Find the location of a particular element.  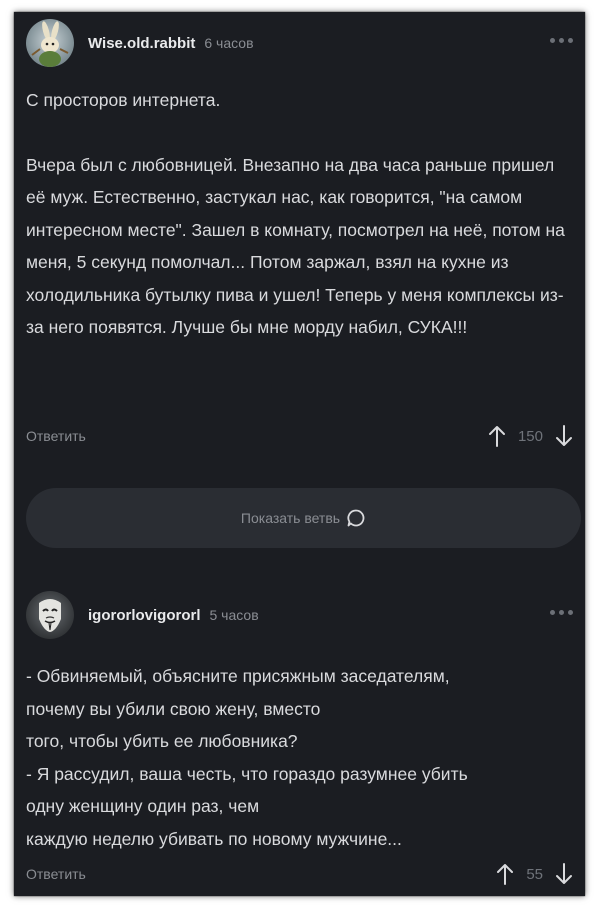

show-branch-label: Показать ветвь is located at coordinates (290, 518).